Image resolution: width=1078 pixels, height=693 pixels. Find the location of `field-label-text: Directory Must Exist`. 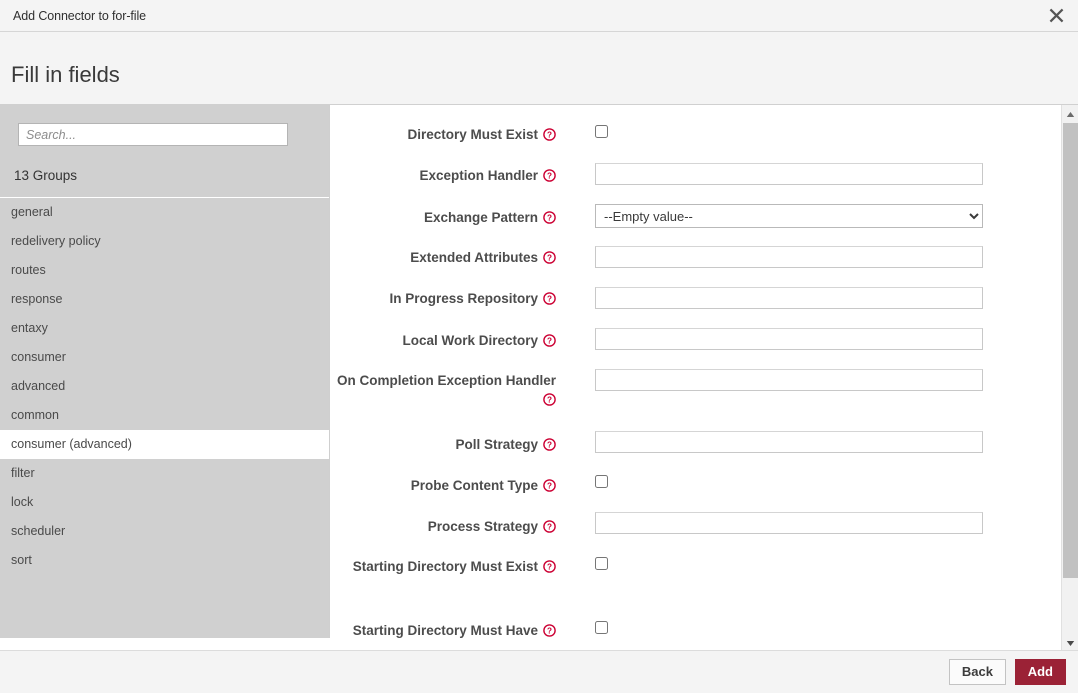

field-label-text: Directory Must Exist is located at coordinates (472, 134).